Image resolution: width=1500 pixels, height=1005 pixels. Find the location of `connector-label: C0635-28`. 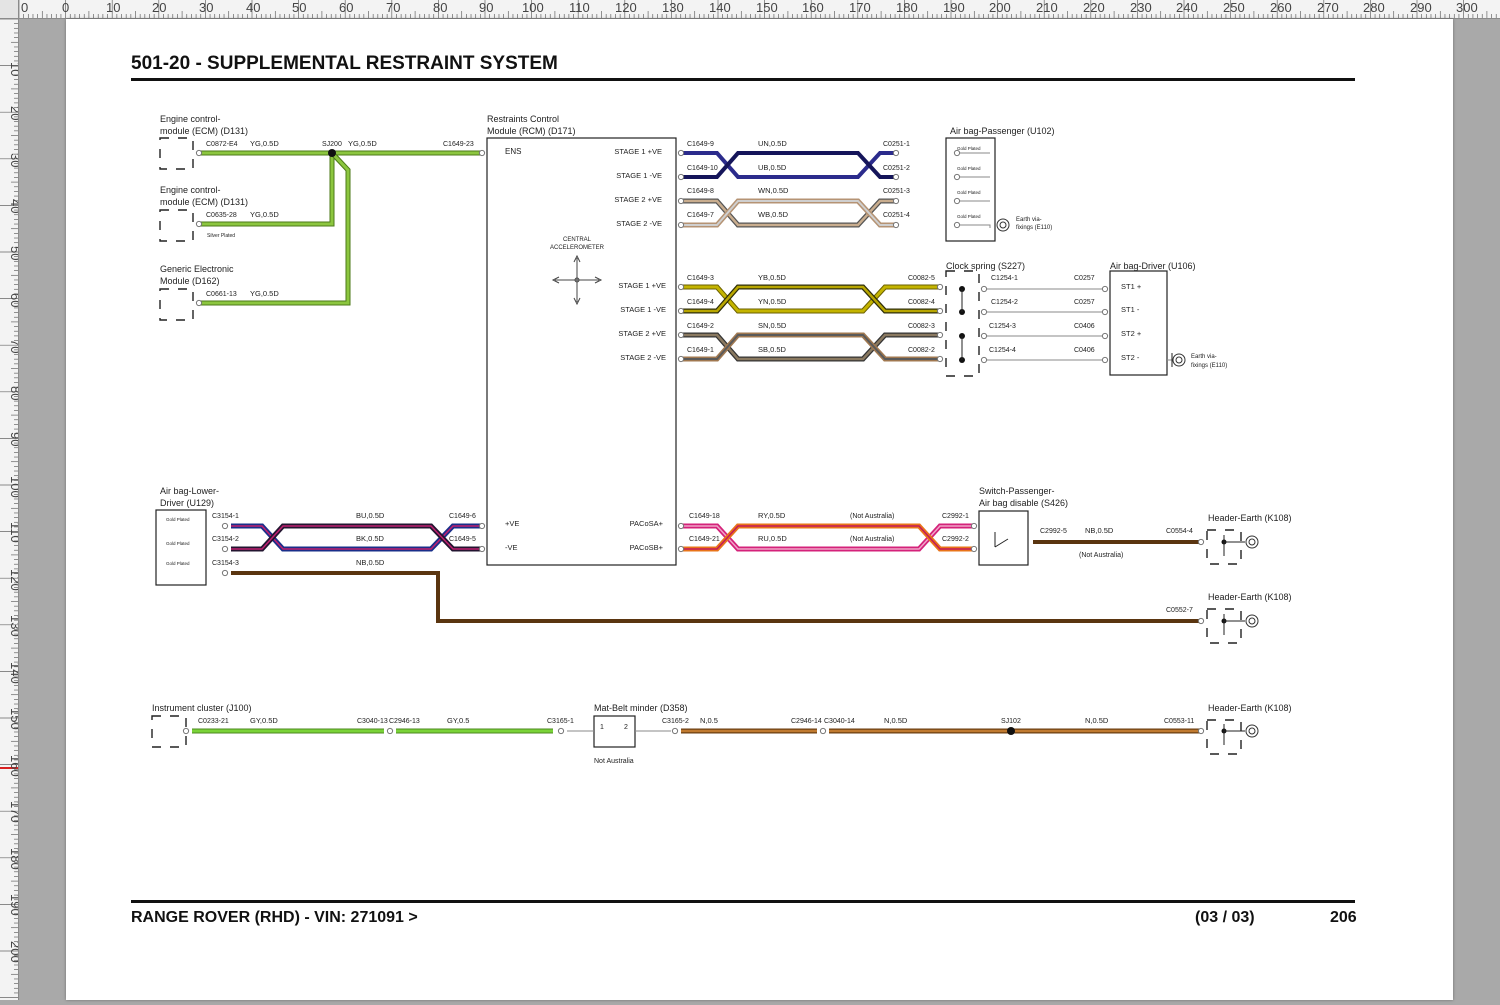

connector-label: C0635-28 is located at coordinates (221, 215).